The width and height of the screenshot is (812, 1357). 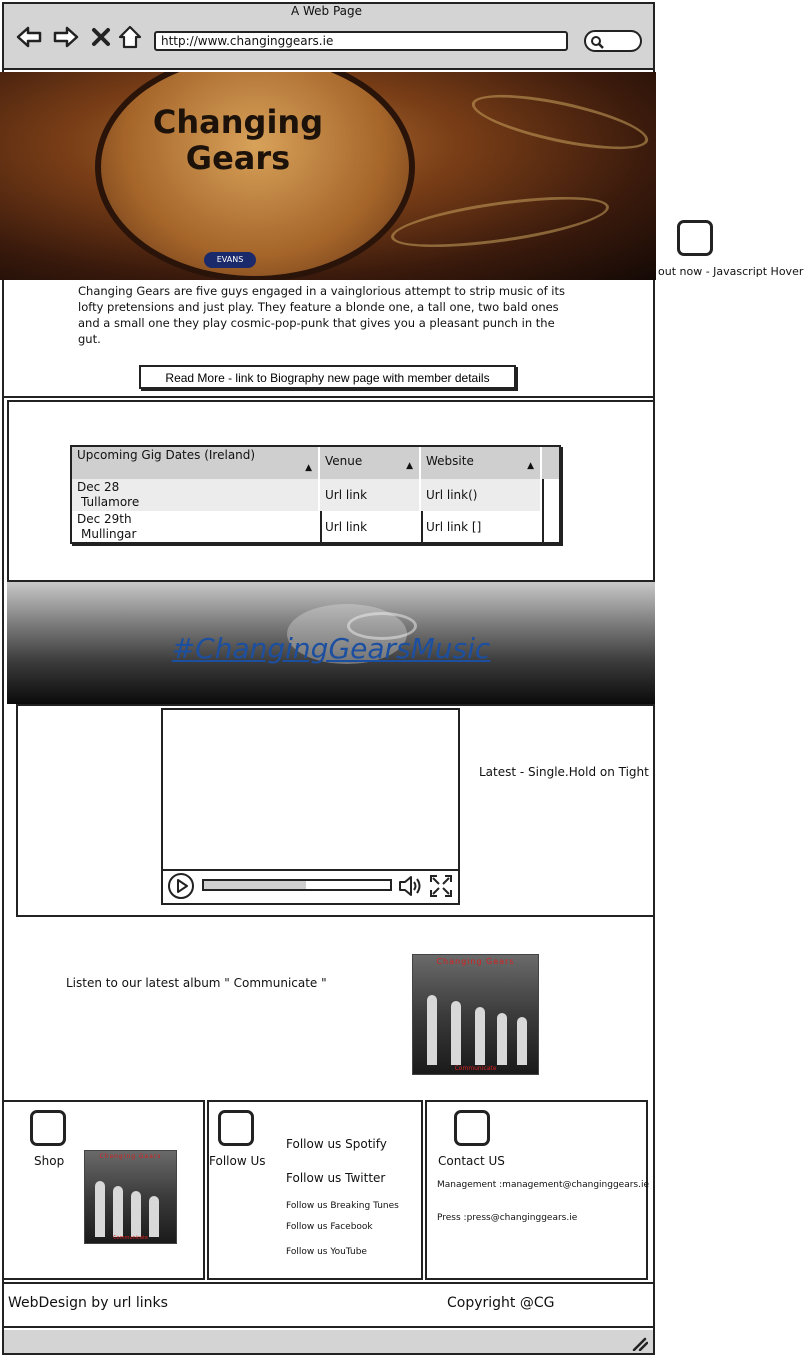 I want to click on fullscreen-icon, so click(x=441, y=886).